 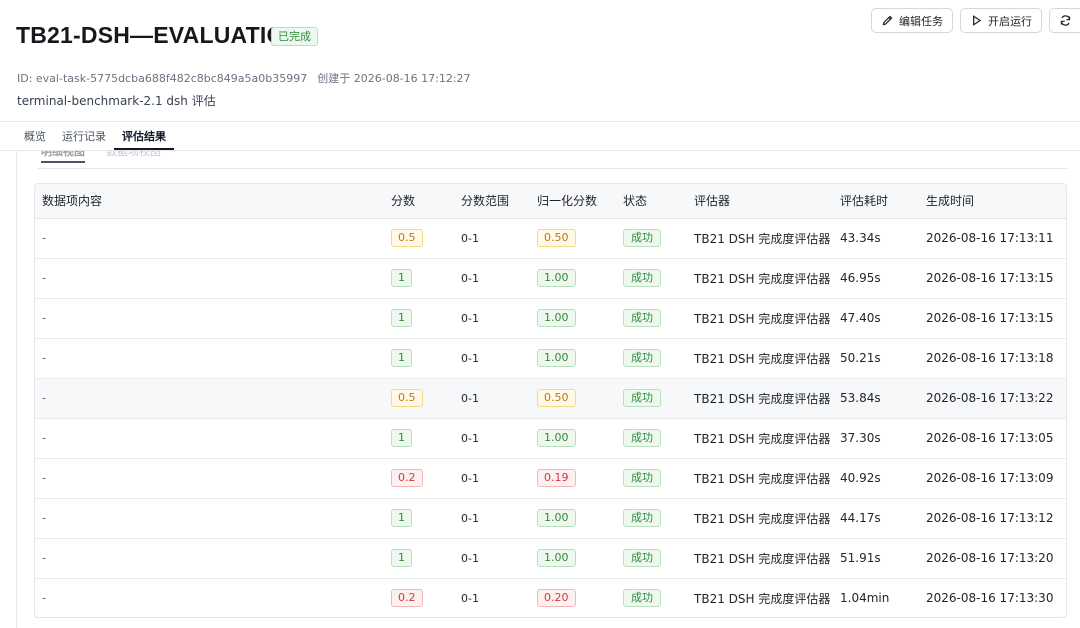 I want to click on header-actions: 编辑任务 开启运行, so click(x=975, y=20).